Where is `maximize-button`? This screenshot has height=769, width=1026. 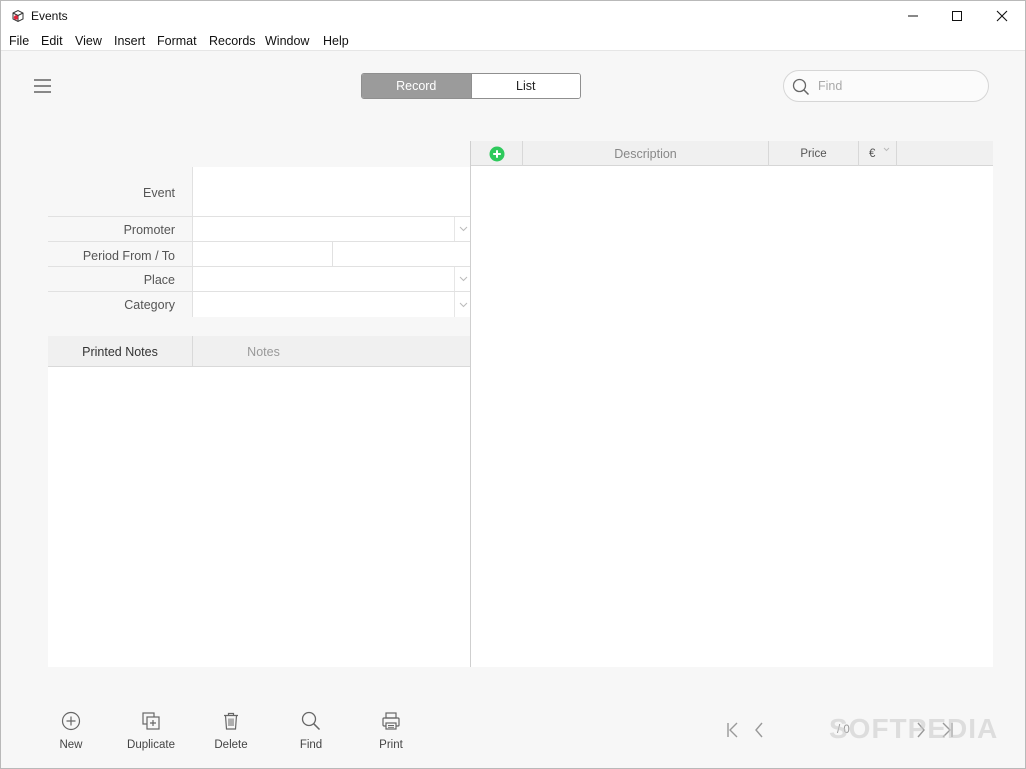 maximize-button is located at coordinates (957, 16).